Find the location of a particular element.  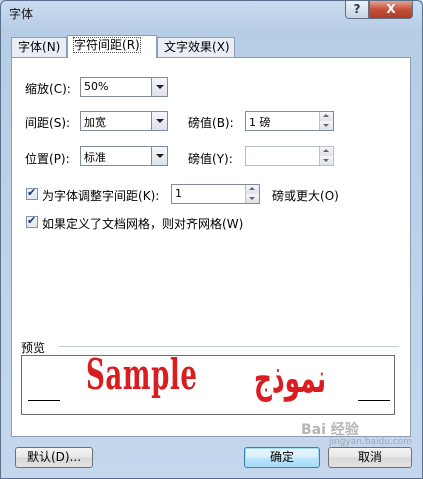

scale-label: 缩放(C): is located at coordinates (48, 89).